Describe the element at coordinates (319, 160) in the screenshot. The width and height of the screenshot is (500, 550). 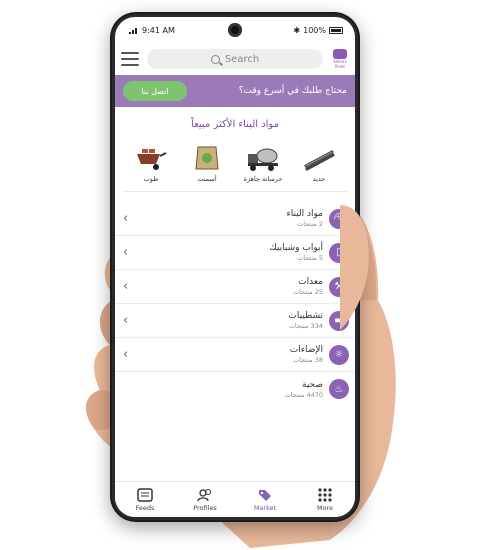
I see `steel-bars-icon` at that location.